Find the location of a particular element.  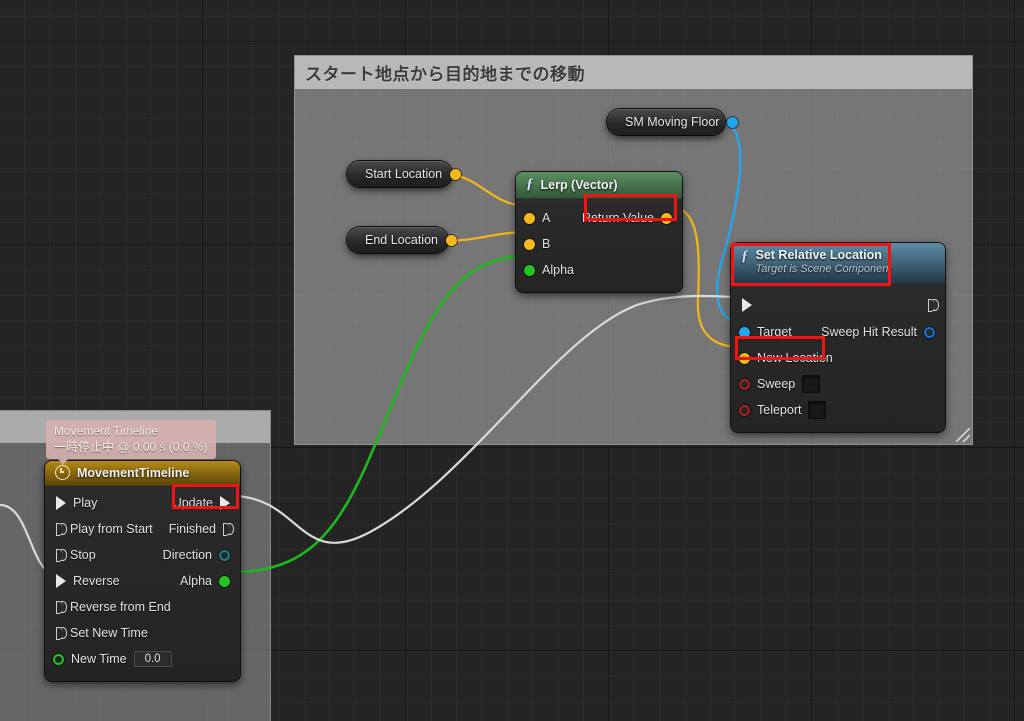

sm-moving-floor-output-pin is located at coordinates (733, 122).